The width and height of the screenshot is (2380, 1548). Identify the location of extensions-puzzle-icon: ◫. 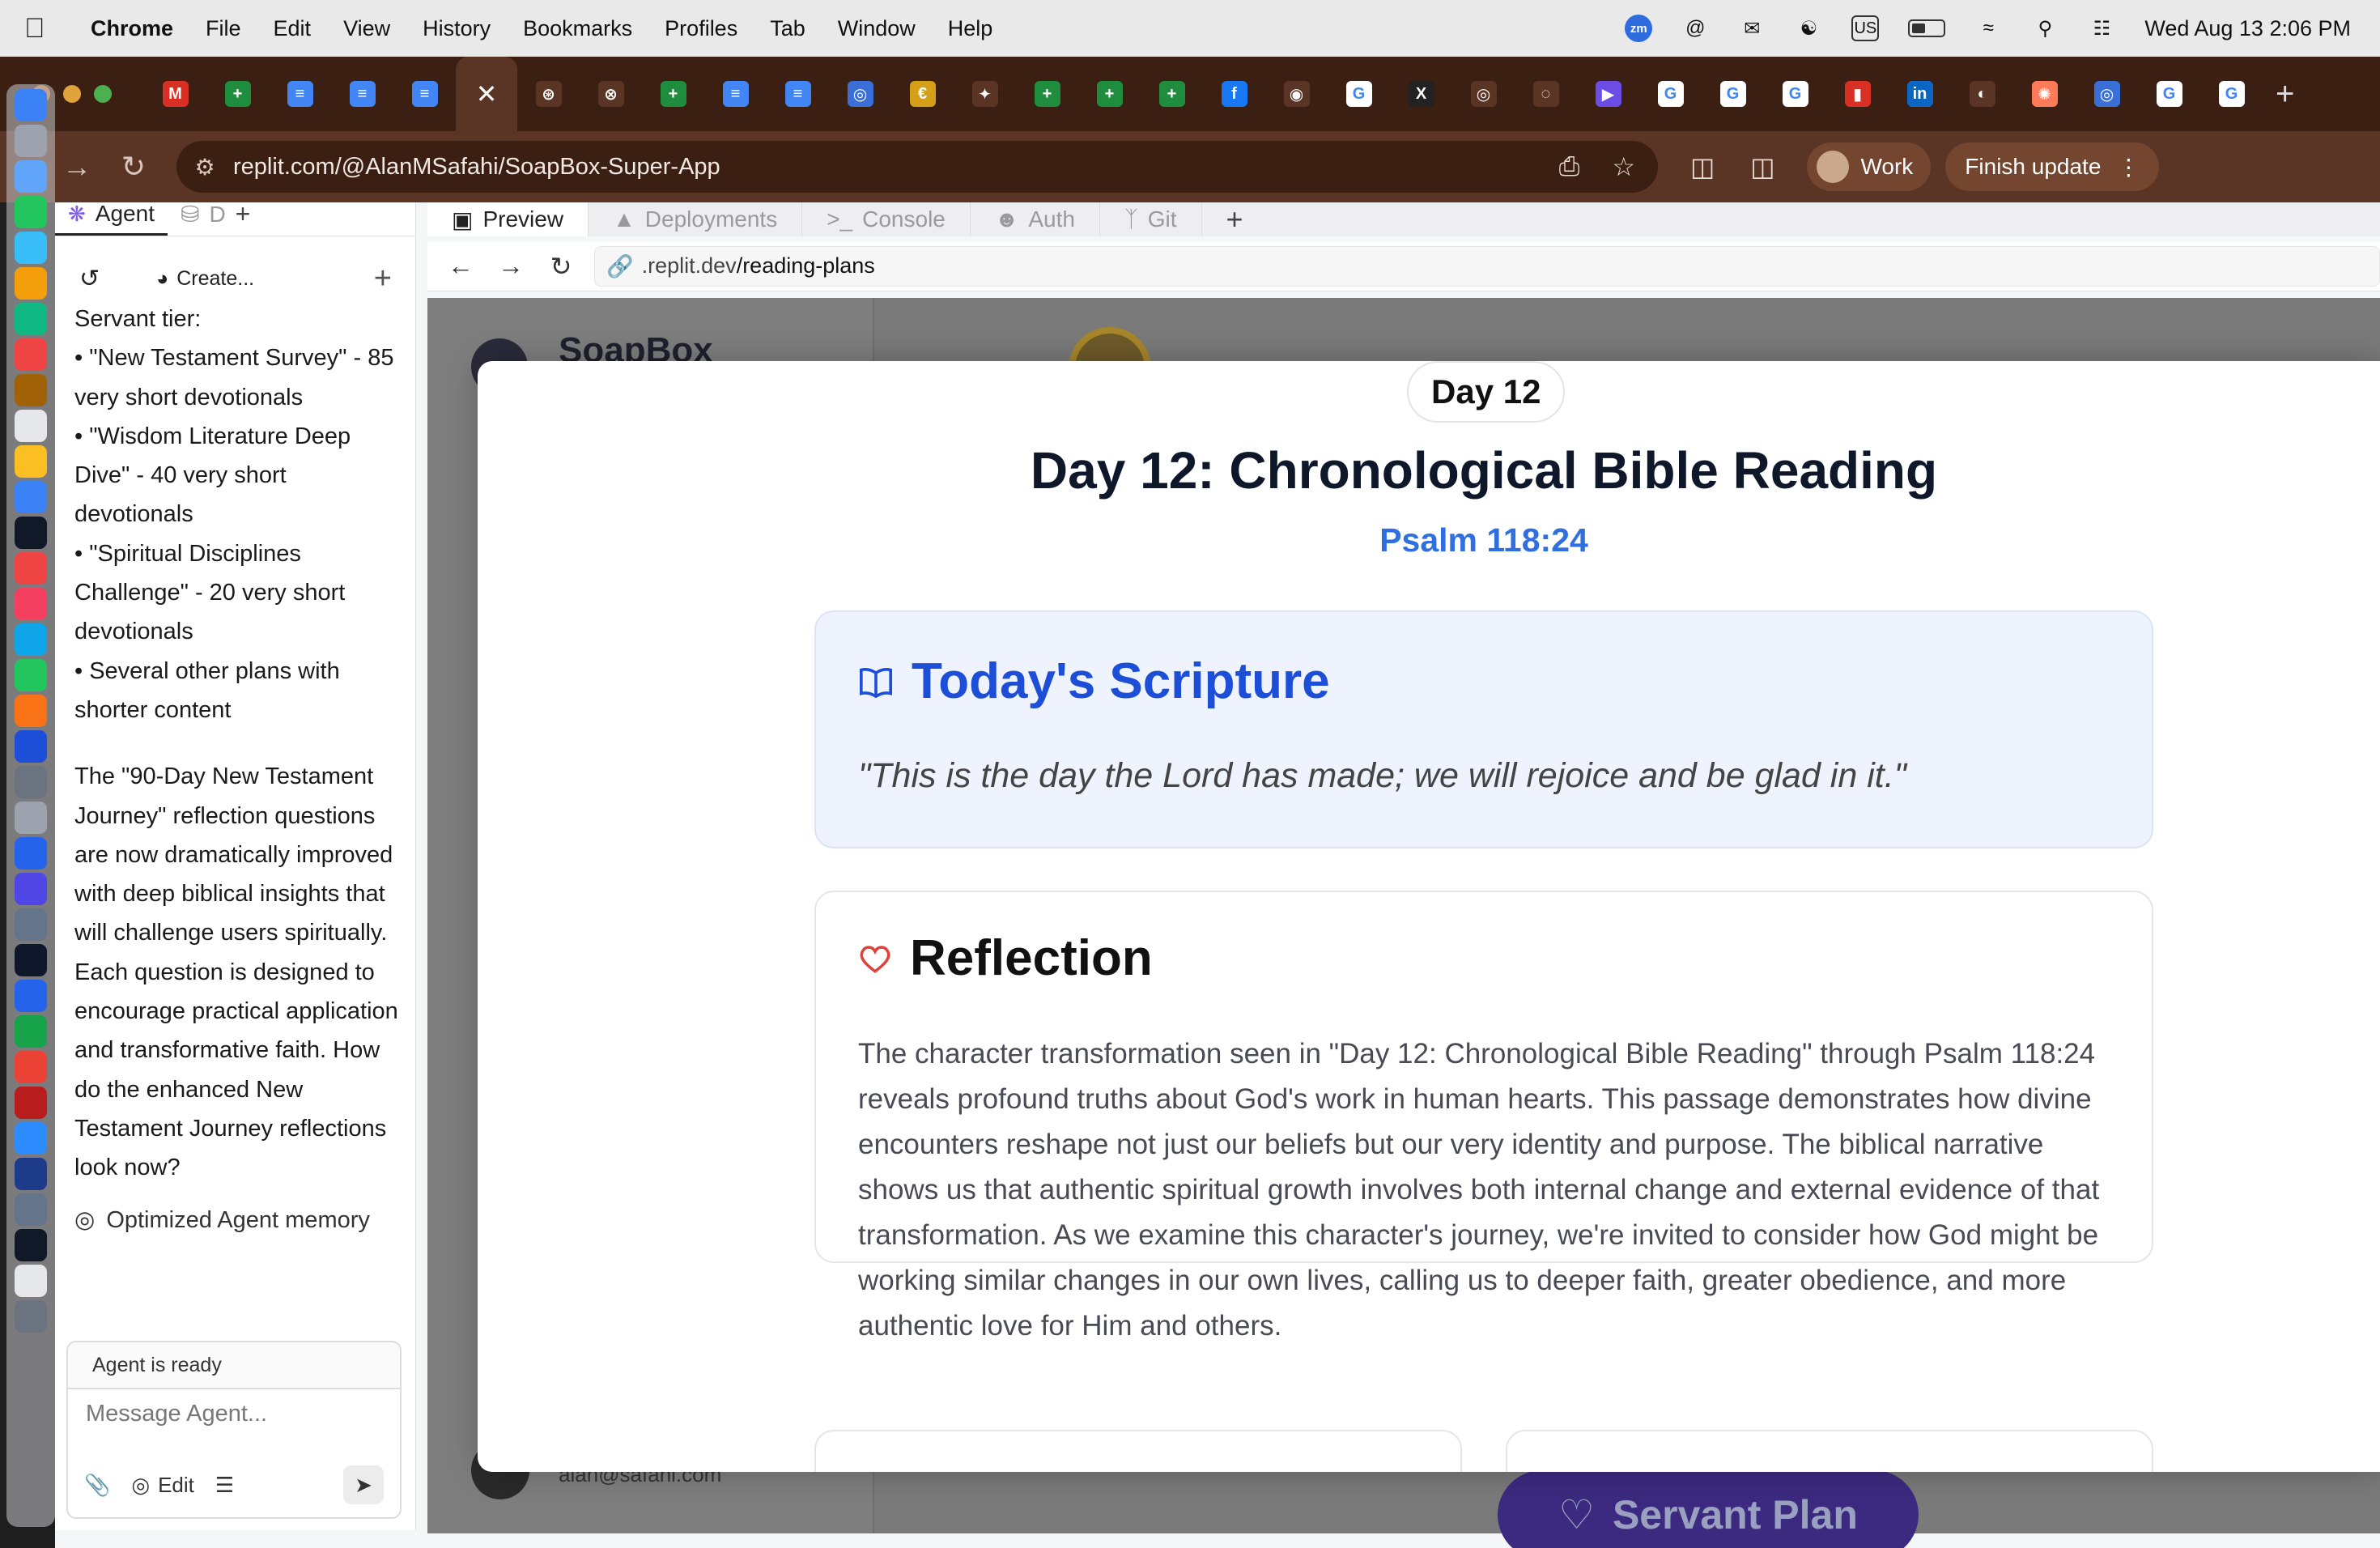
(1702, 166).